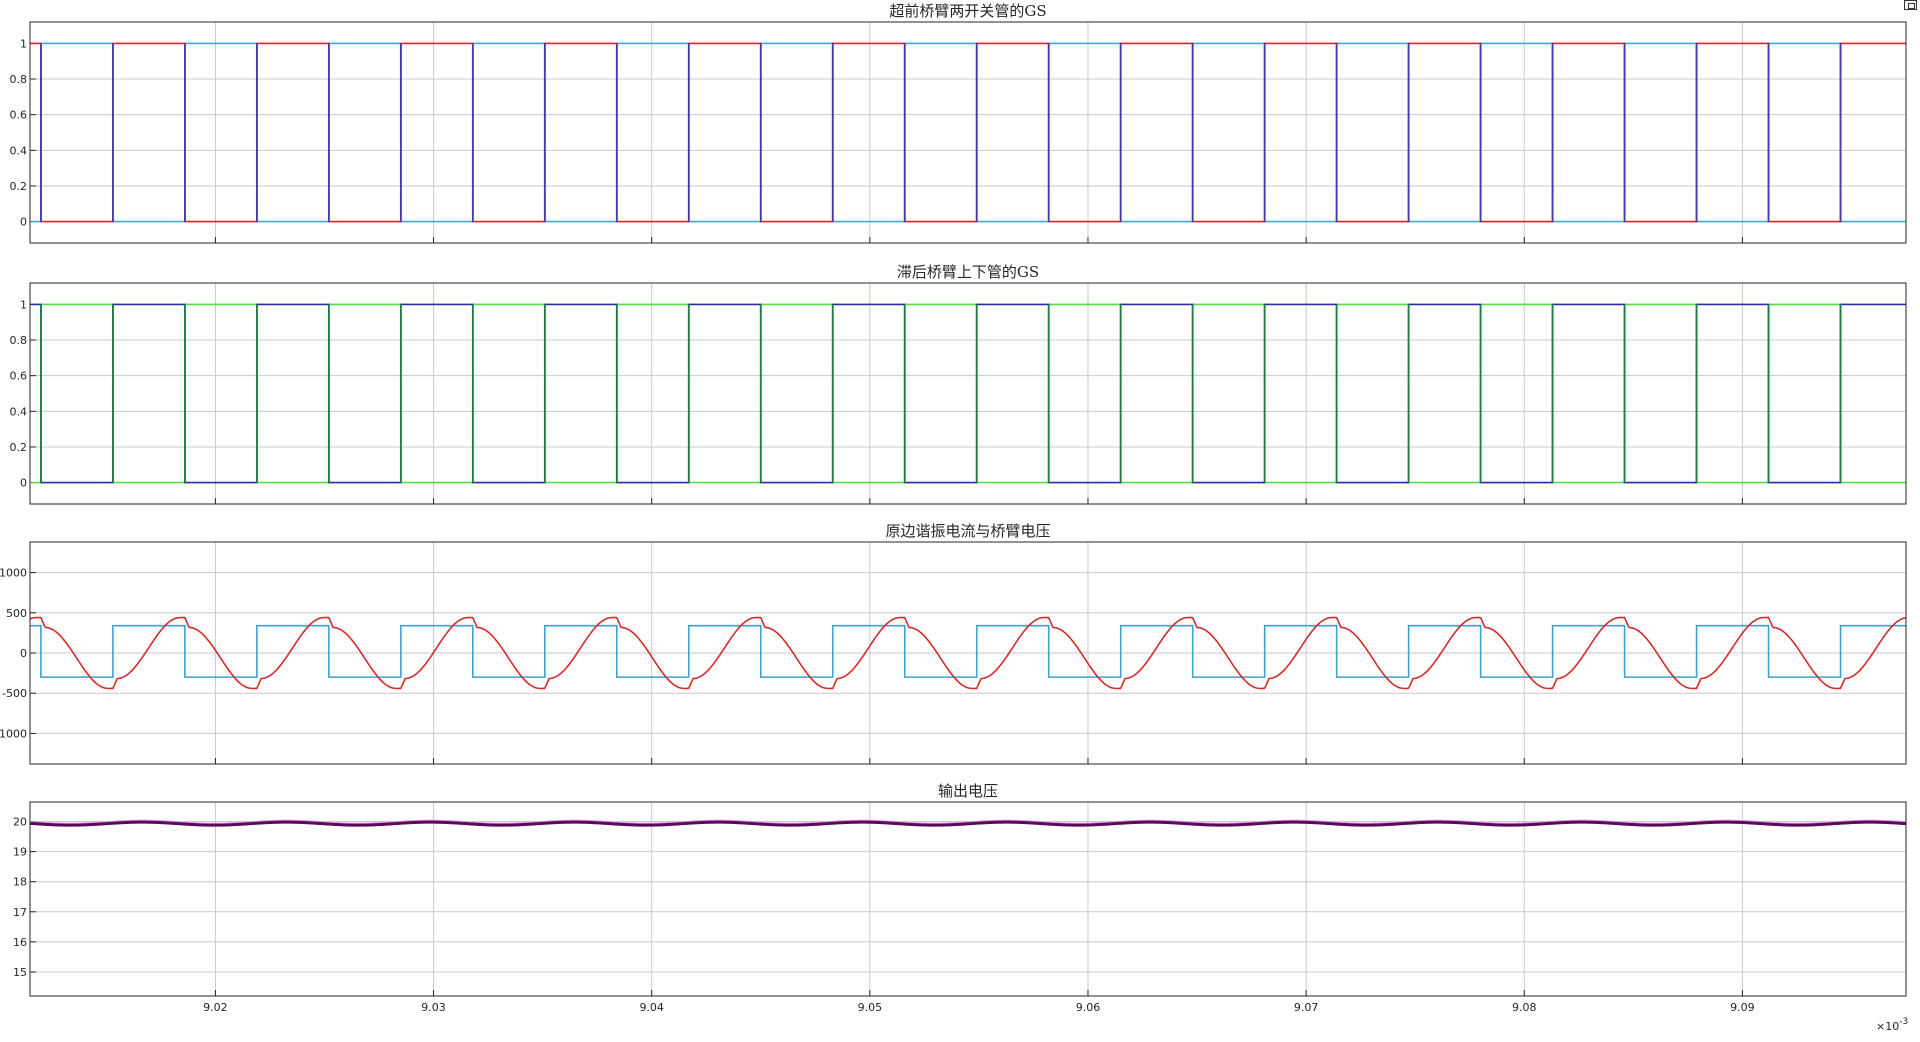 This screenshot has width=1920, height=1042. I want to click on y-tick-label: 500, so click(16, 613).